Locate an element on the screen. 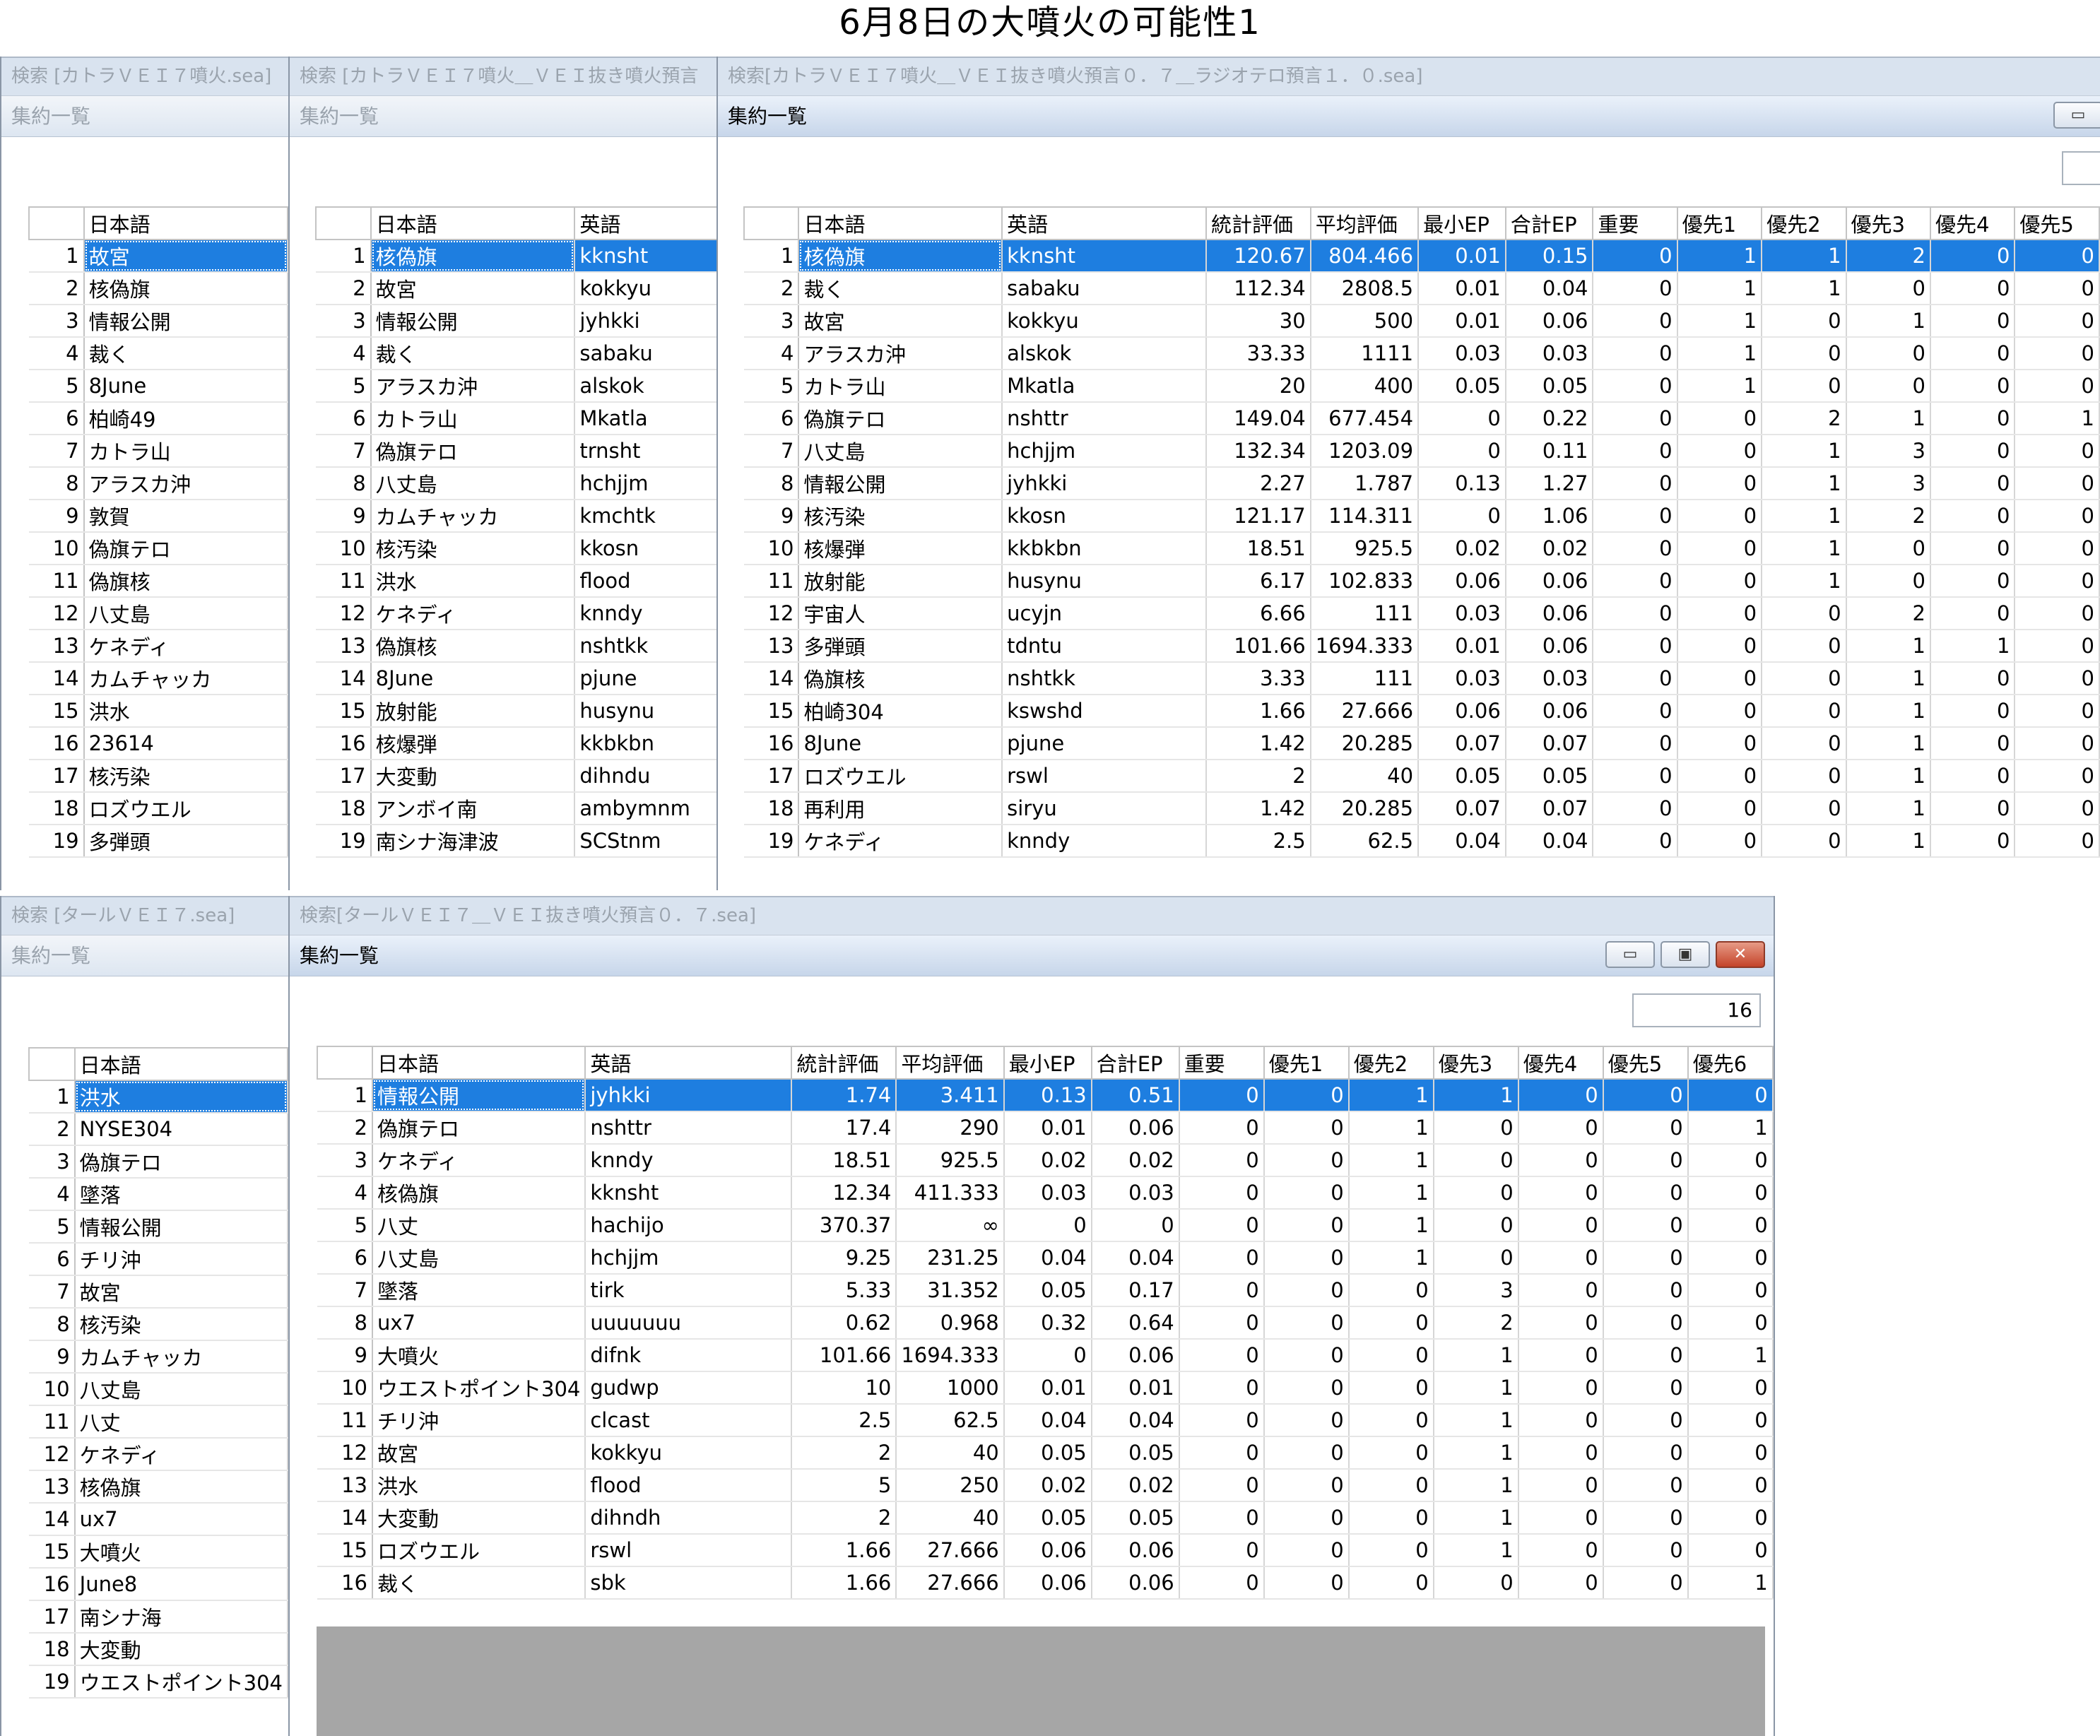  table-row: 3 情報公開 jyhkki is located at coordinates (517, 321).